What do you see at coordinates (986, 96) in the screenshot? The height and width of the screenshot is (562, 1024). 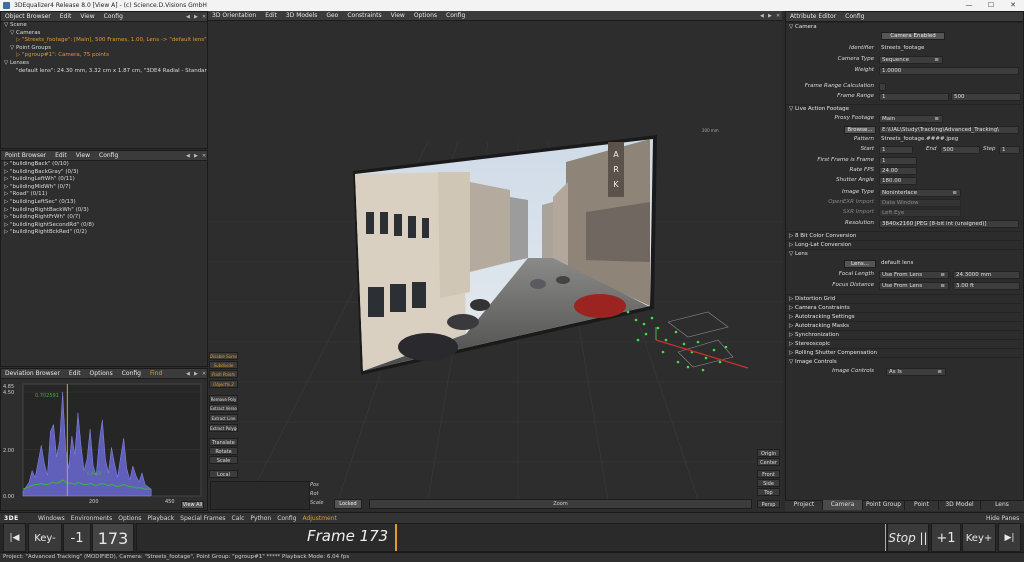 I see `frame-range-to: 500` at bounding box center [986, 96].